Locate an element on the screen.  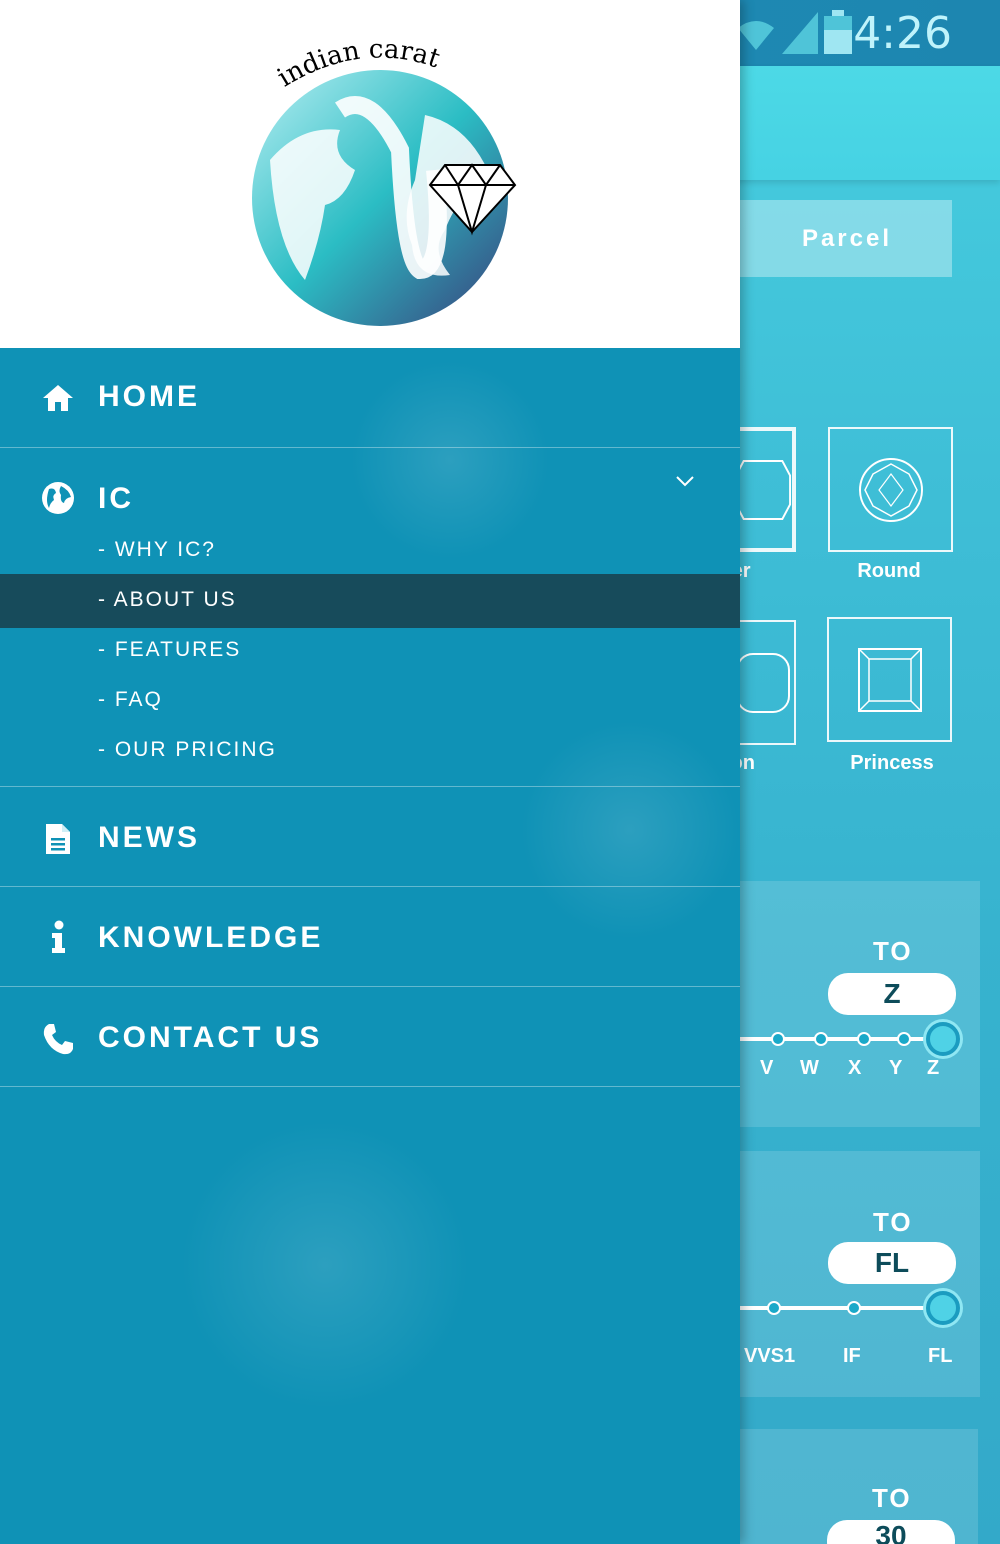
tick-label: Y is located at coordinates (896, 1068).